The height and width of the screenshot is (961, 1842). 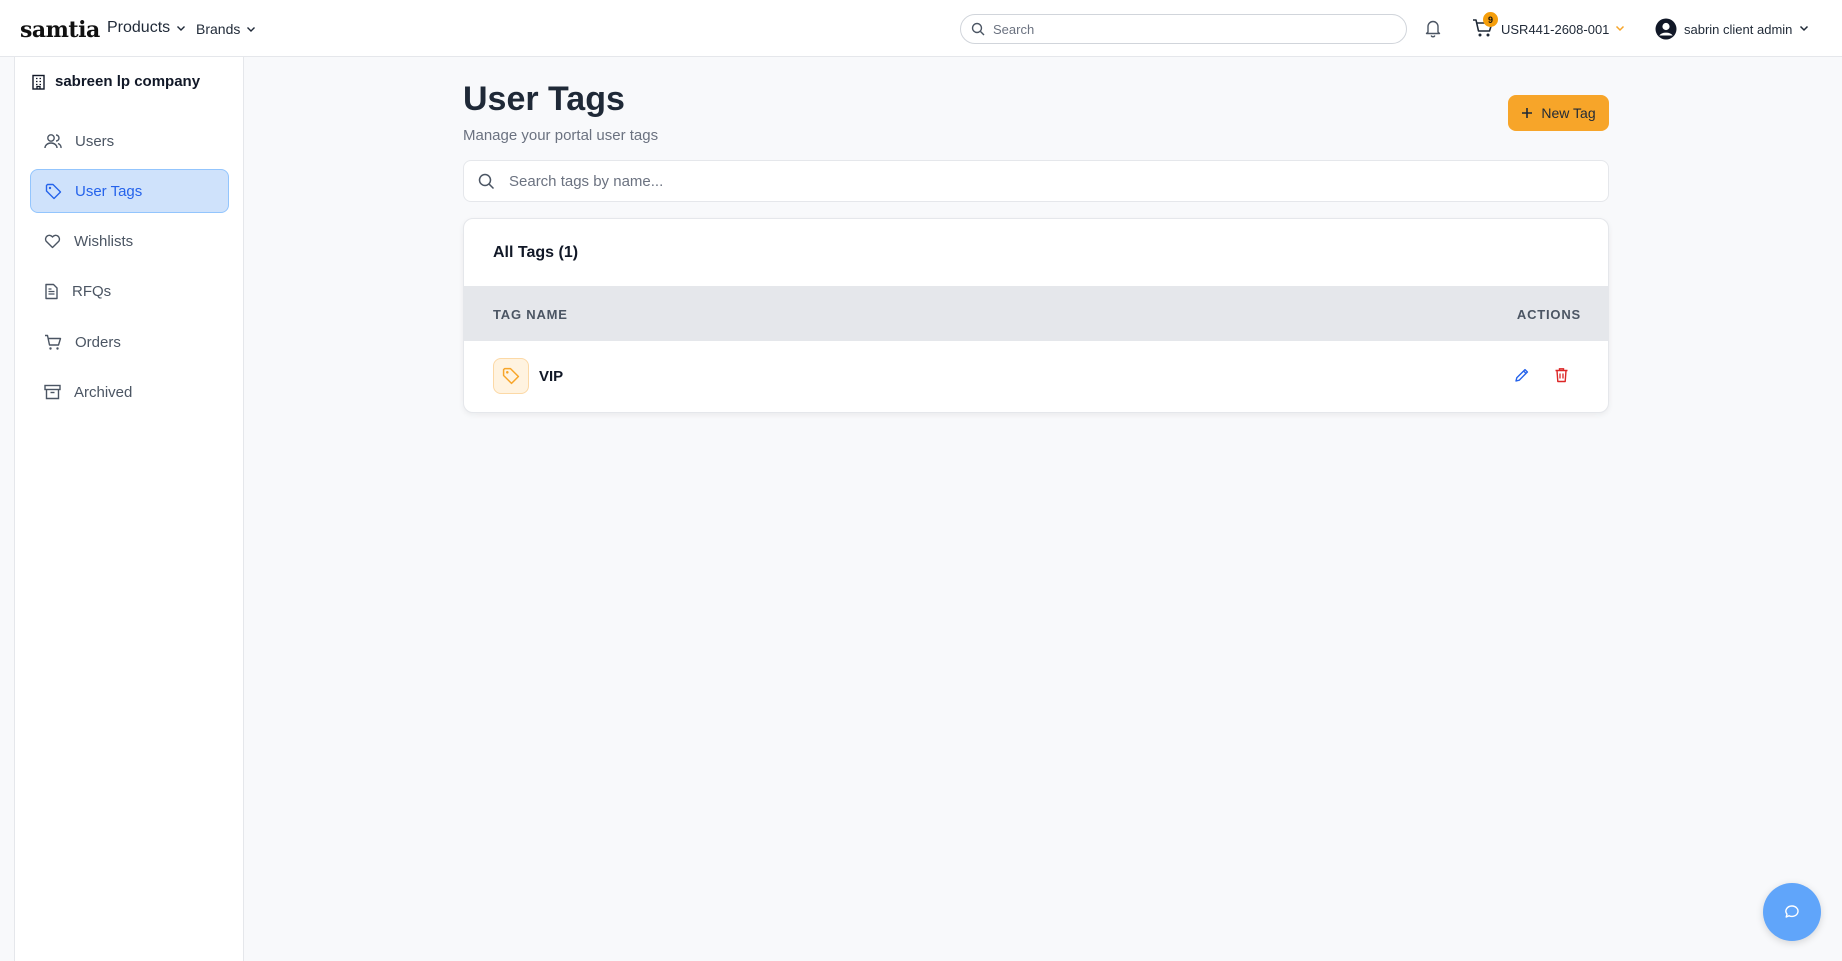 I want to click on document-icon, so click(x=51, y=291).